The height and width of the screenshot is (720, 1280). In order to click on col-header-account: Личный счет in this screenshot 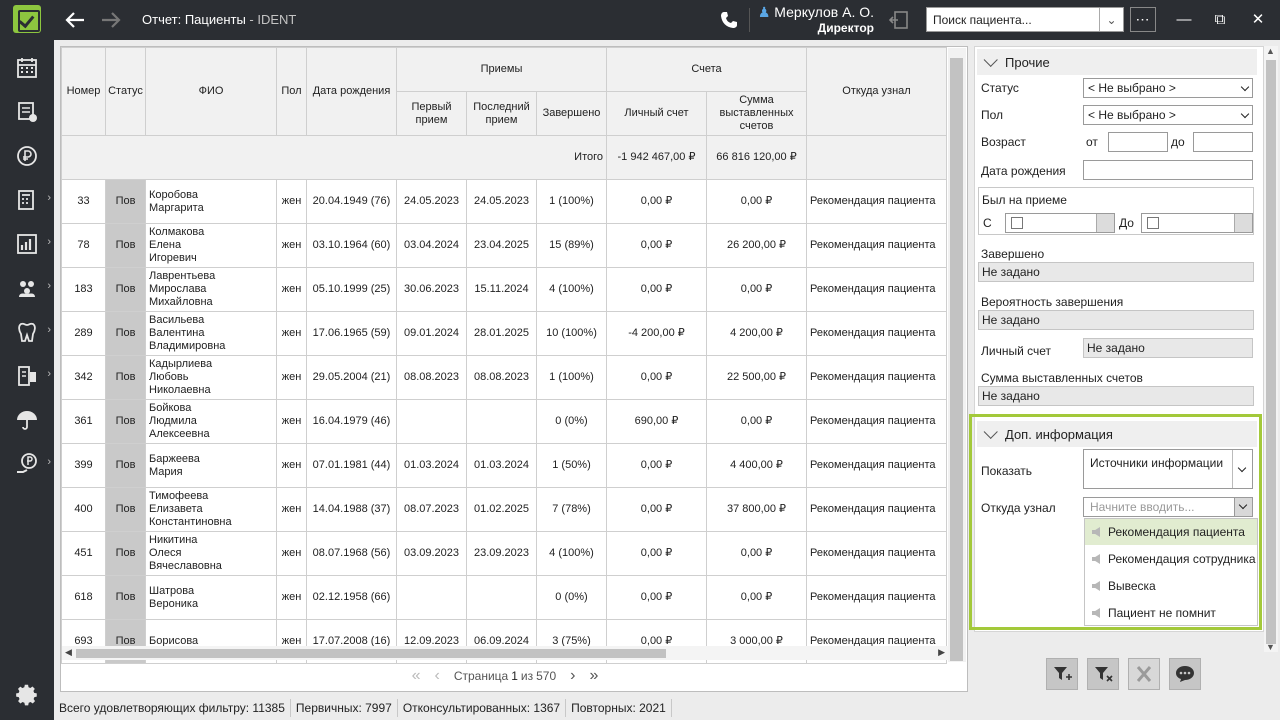, I will do `click(656, 113)`.